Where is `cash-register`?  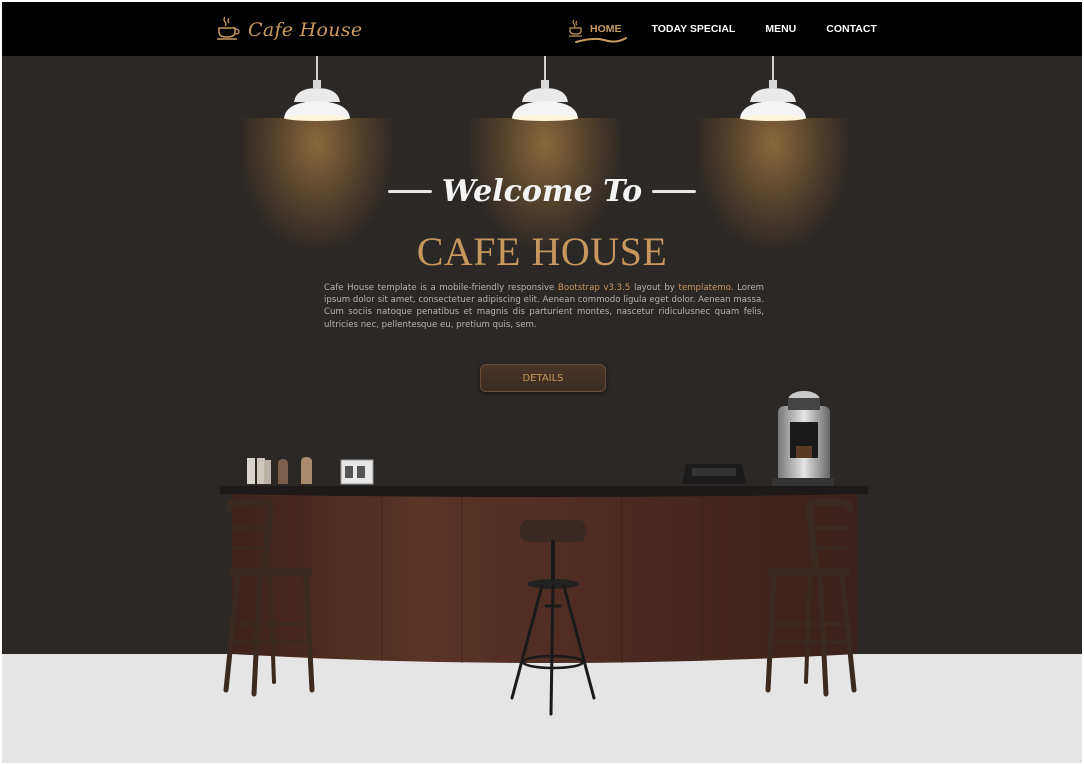 cash-register is located at coordinates (714, 474).